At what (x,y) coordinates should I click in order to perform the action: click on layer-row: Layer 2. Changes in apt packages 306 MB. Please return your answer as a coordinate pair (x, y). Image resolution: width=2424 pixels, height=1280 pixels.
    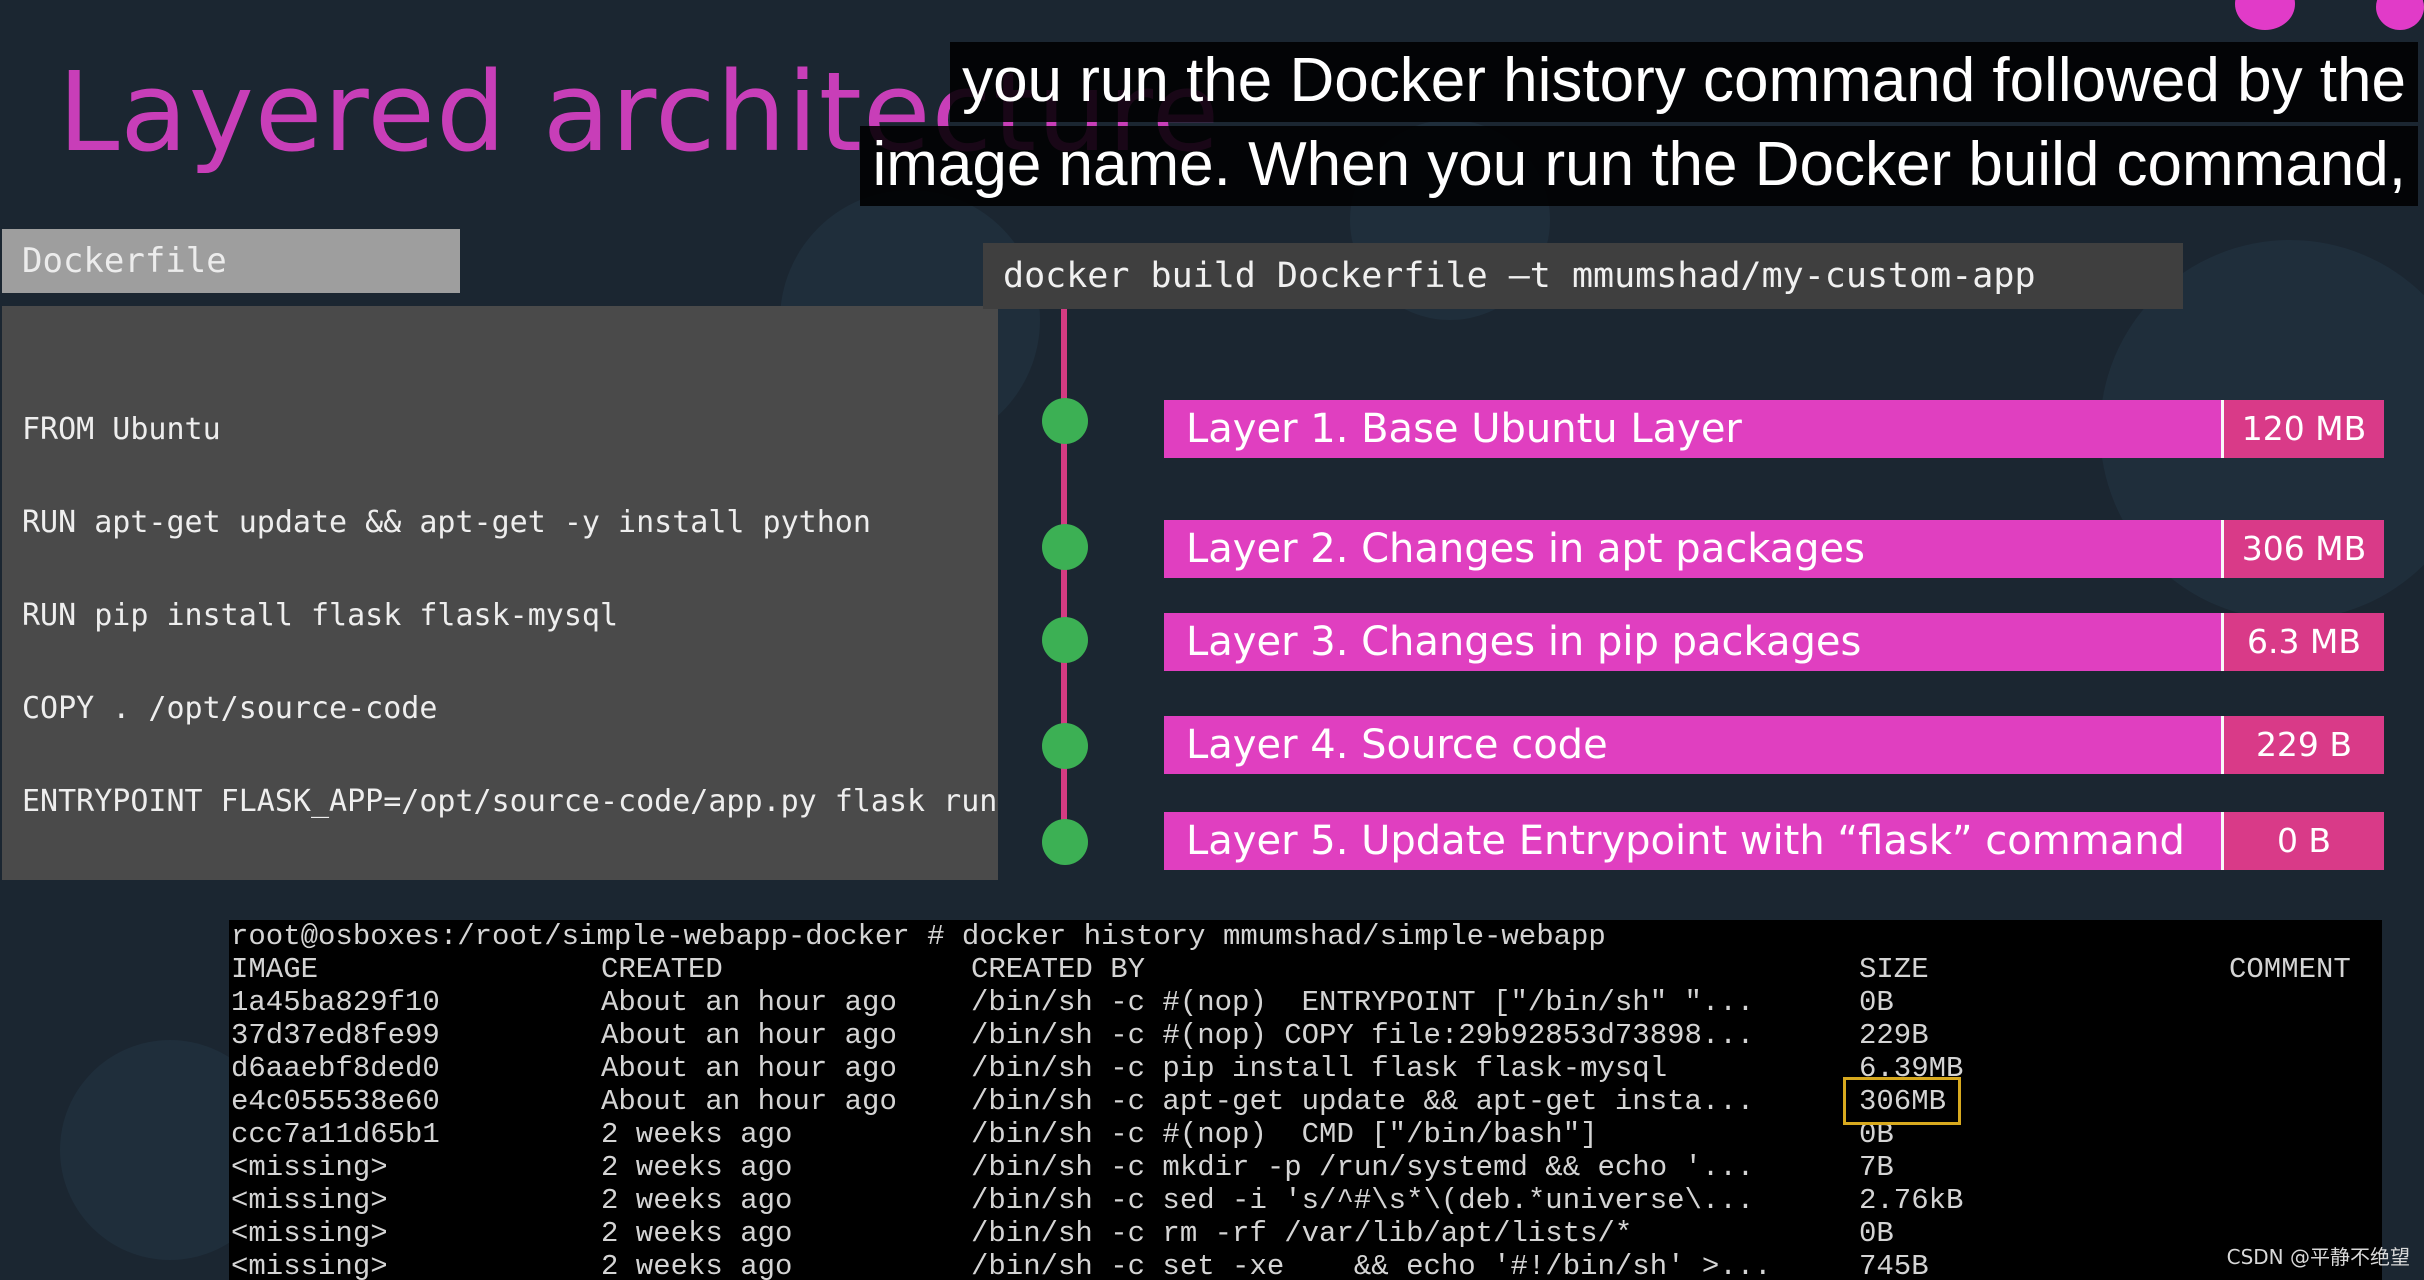
    Looking at the image, I should click on (1774, 549).